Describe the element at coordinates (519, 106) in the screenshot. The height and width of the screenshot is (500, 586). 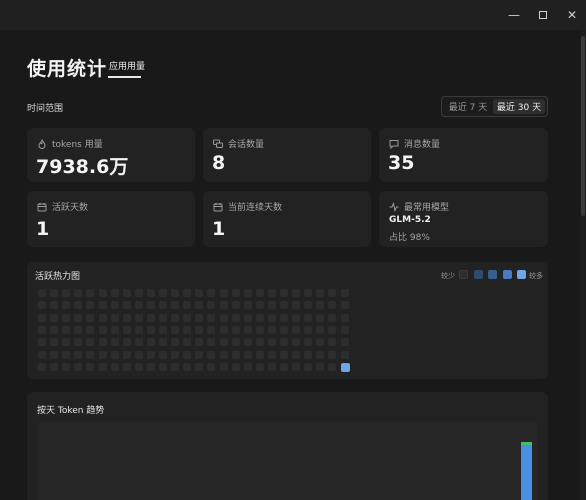
I see `range-30-days-button: 最近 30 天` at that location.